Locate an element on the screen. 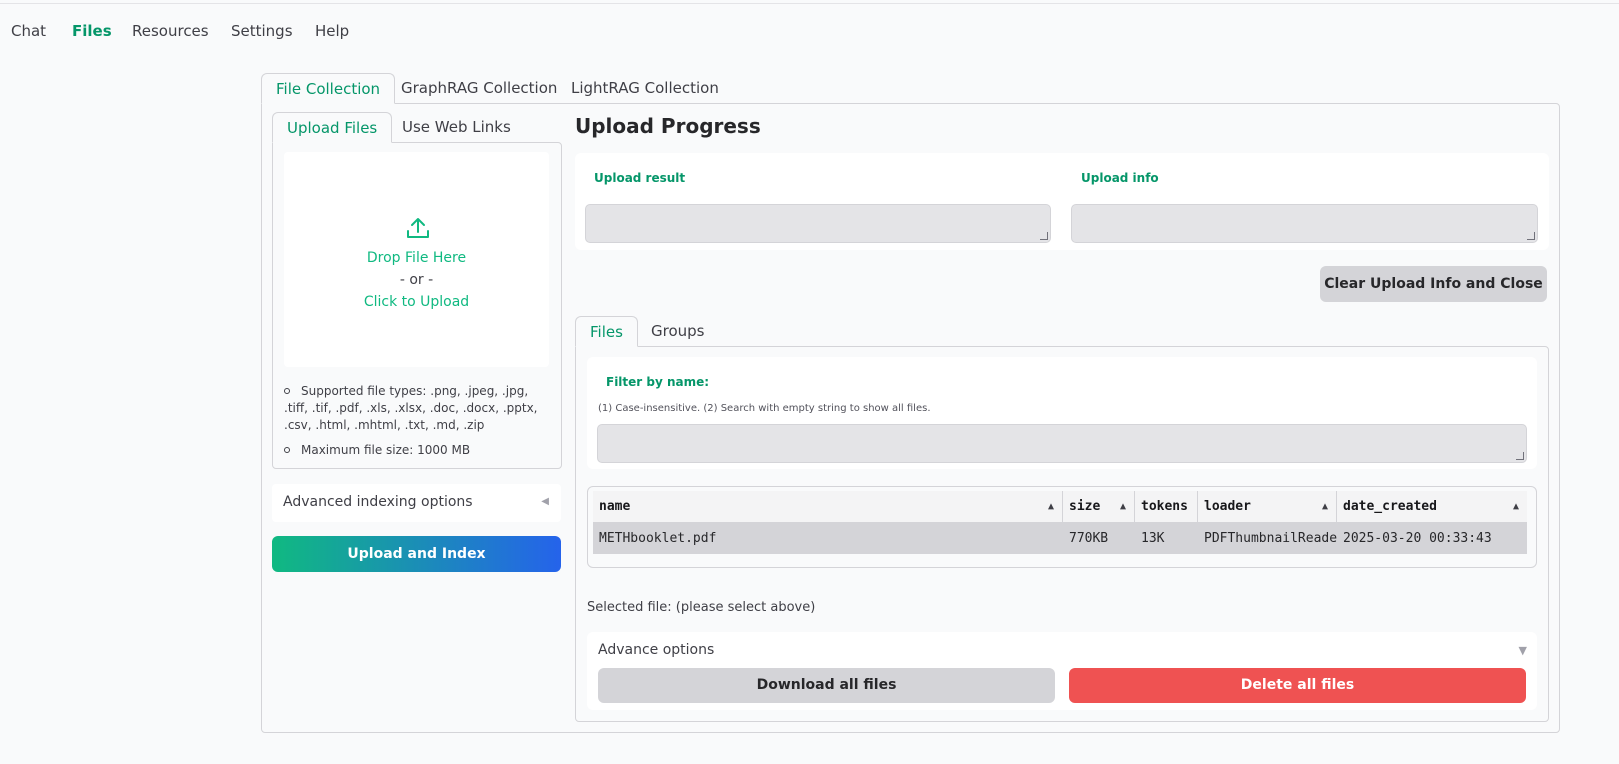 This screenshot has height=764, width=1619. cell-name: METHbooklet.pdf is located at coordinates (658, 538).